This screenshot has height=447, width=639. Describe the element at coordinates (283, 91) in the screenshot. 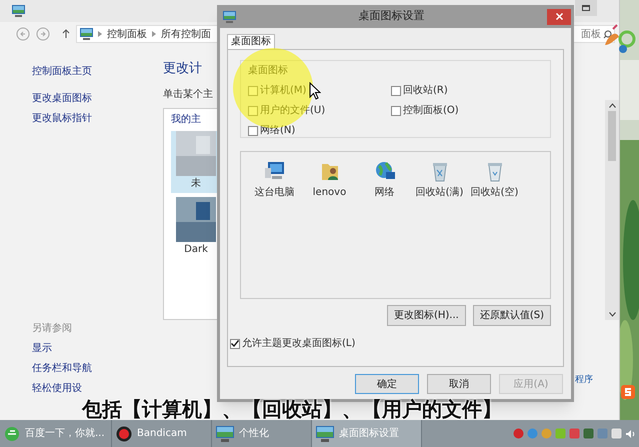

I see `checkbox-label: 计算机(M)` at that location.